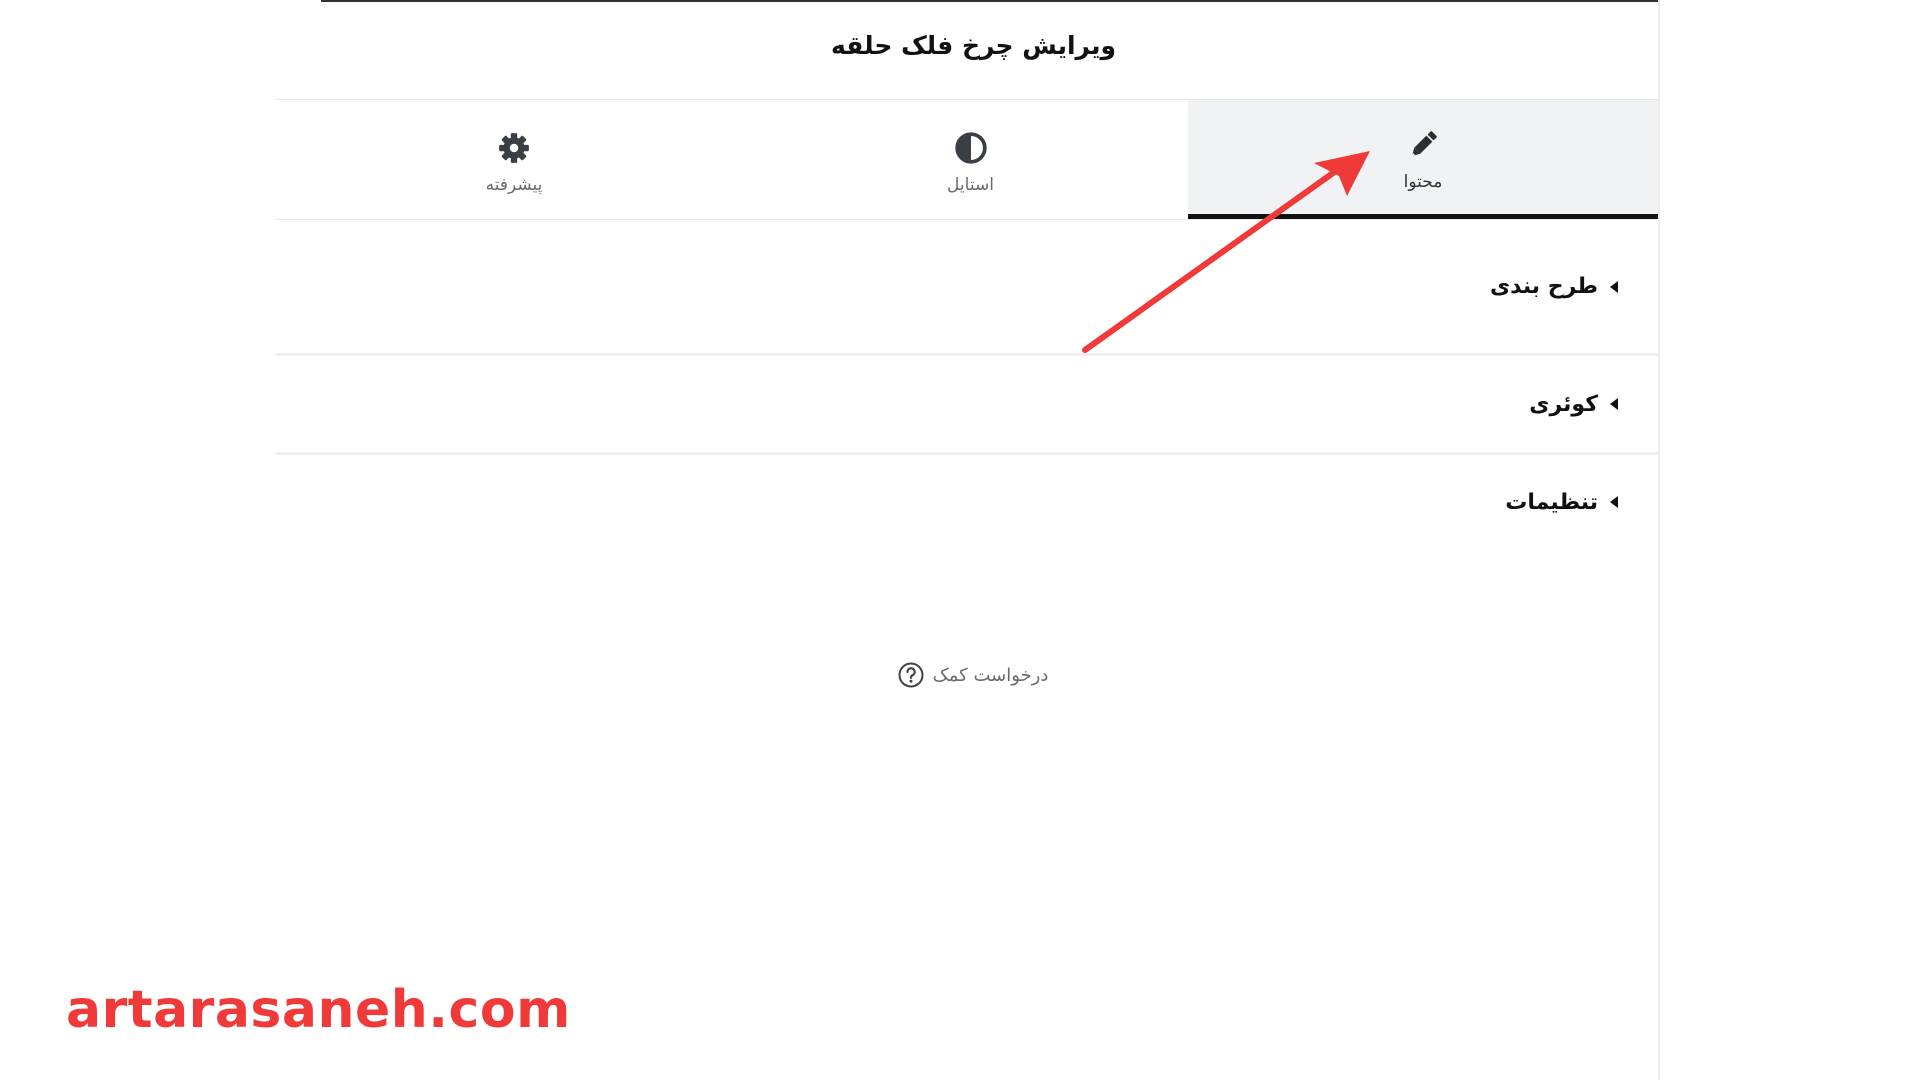 This screenshot has width=1920, height=1080. What do you see at coordinates (966, 288) in the screenshot?
I see `accordion-layout: طرح بندی` at bounding box center [966, 288].